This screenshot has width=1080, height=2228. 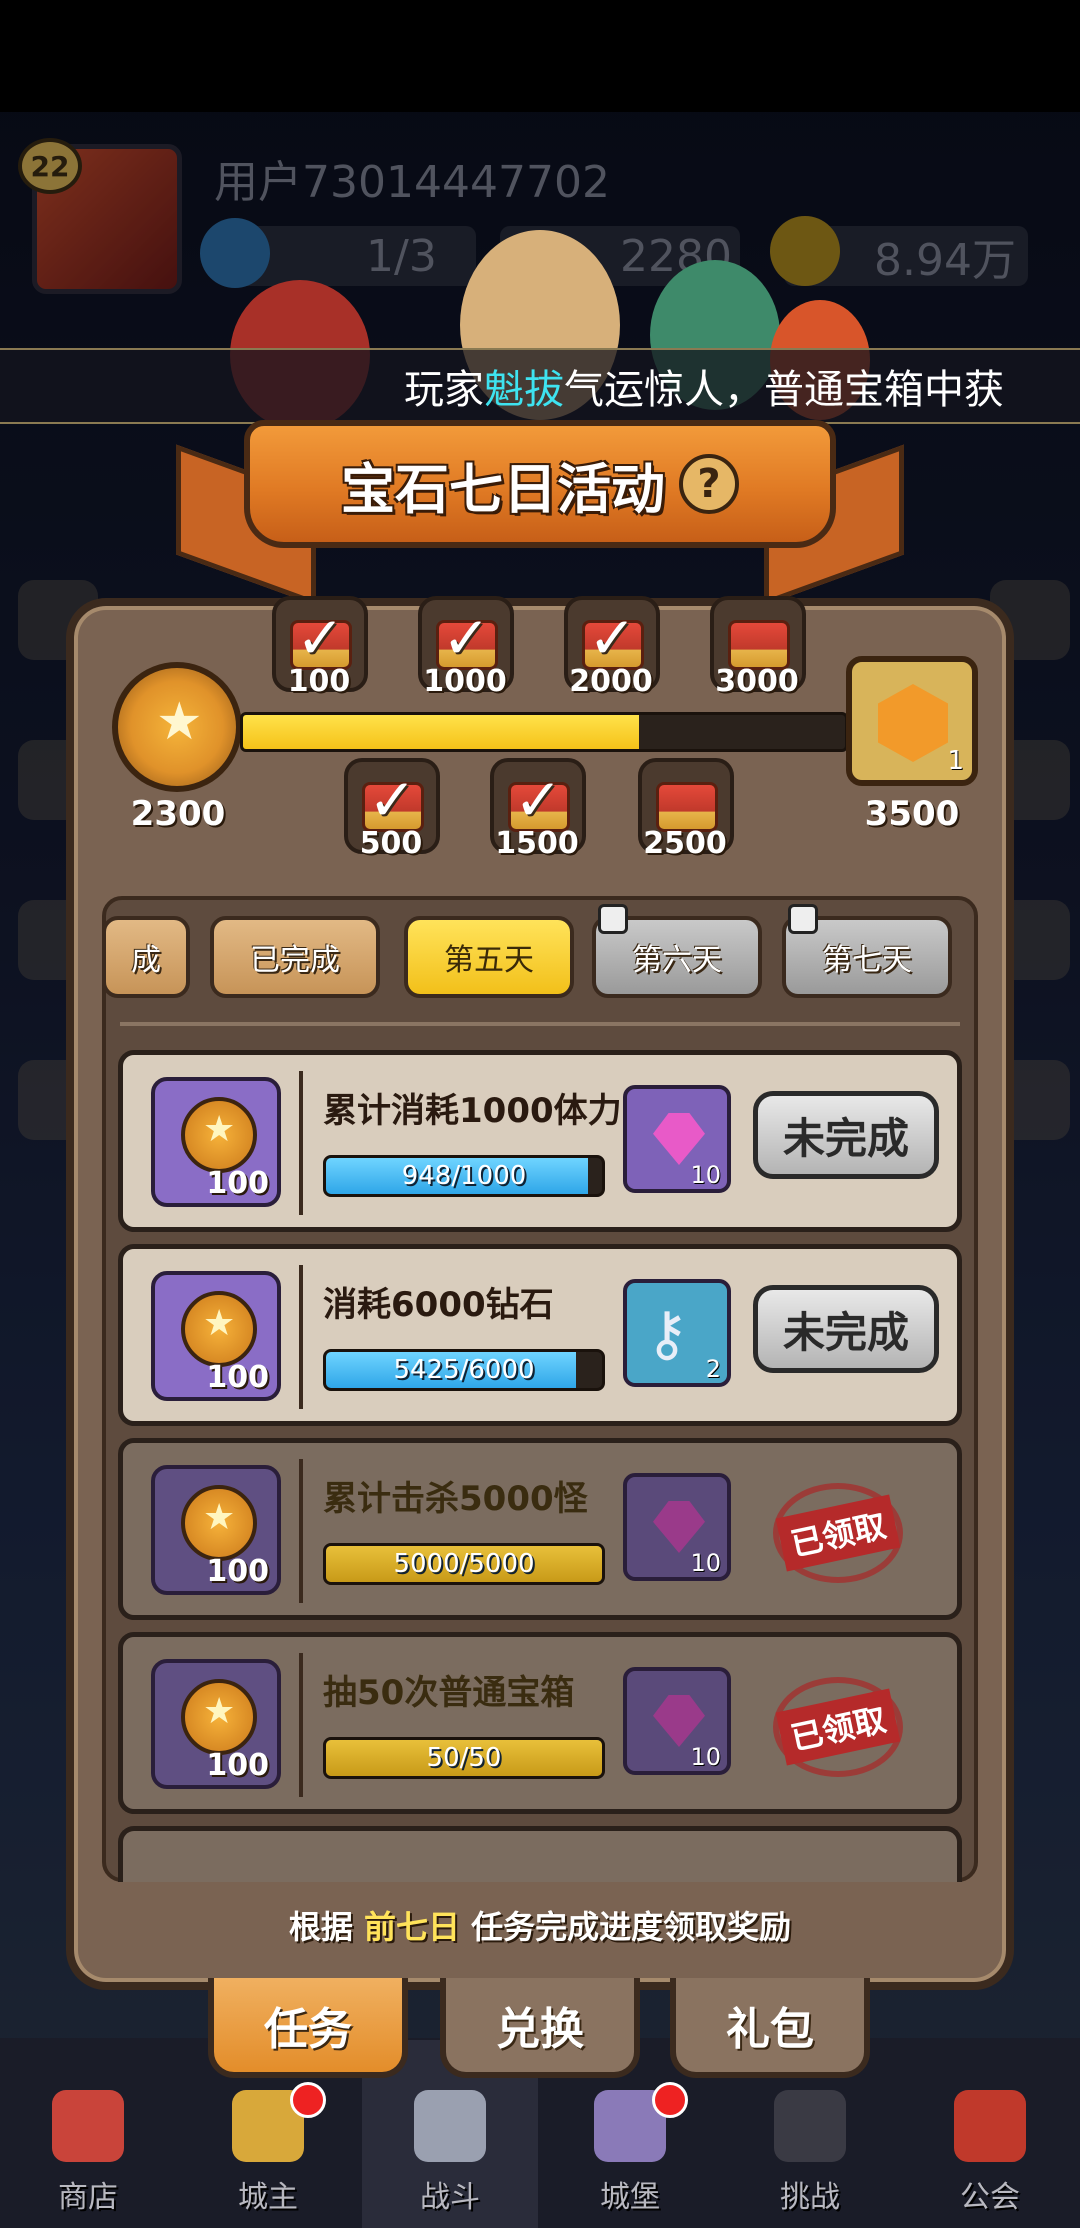 What do you see at coordinates (146, 957) in the screenshot?
I see `tab-day-partial: 成` at bounding box center [146, 957].